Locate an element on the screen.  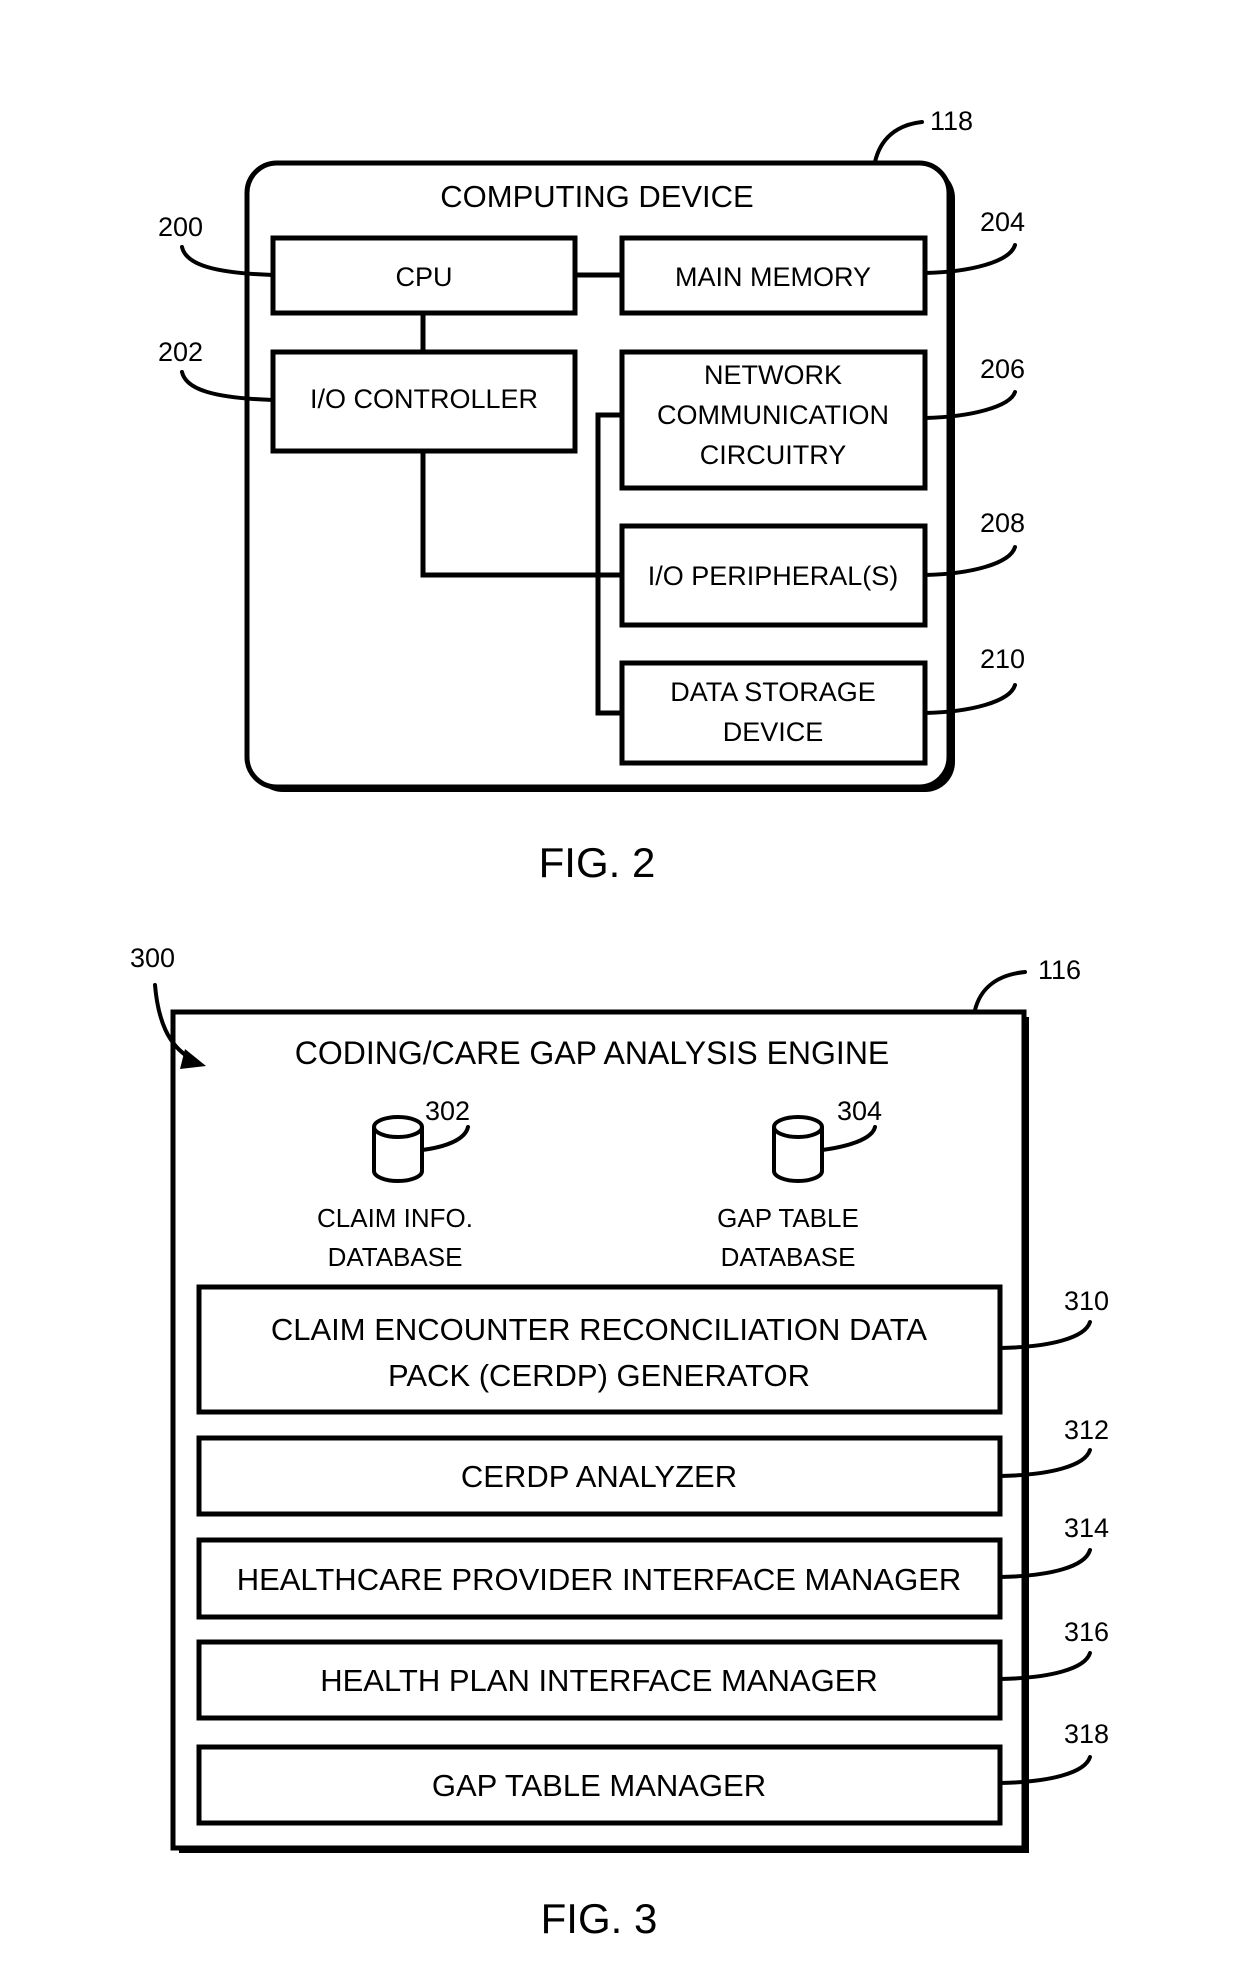
cpu-block: CPU is located at coordinates (424, 275).